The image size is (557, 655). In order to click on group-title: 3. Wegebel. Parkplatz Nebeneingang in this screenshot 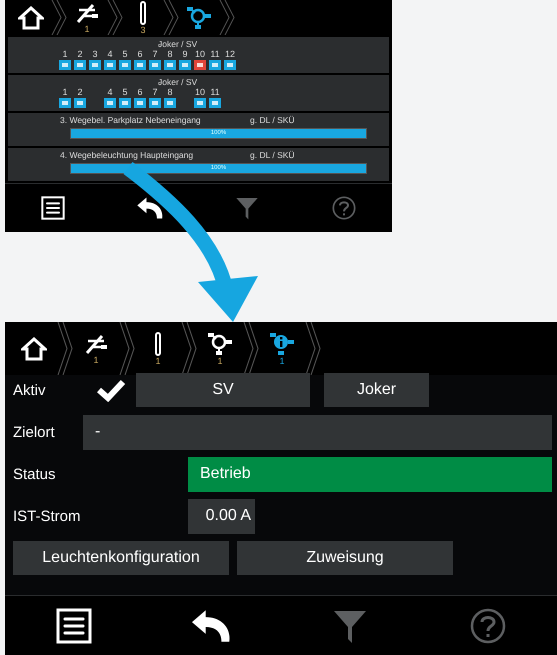, I will do `click(131, 120)`.